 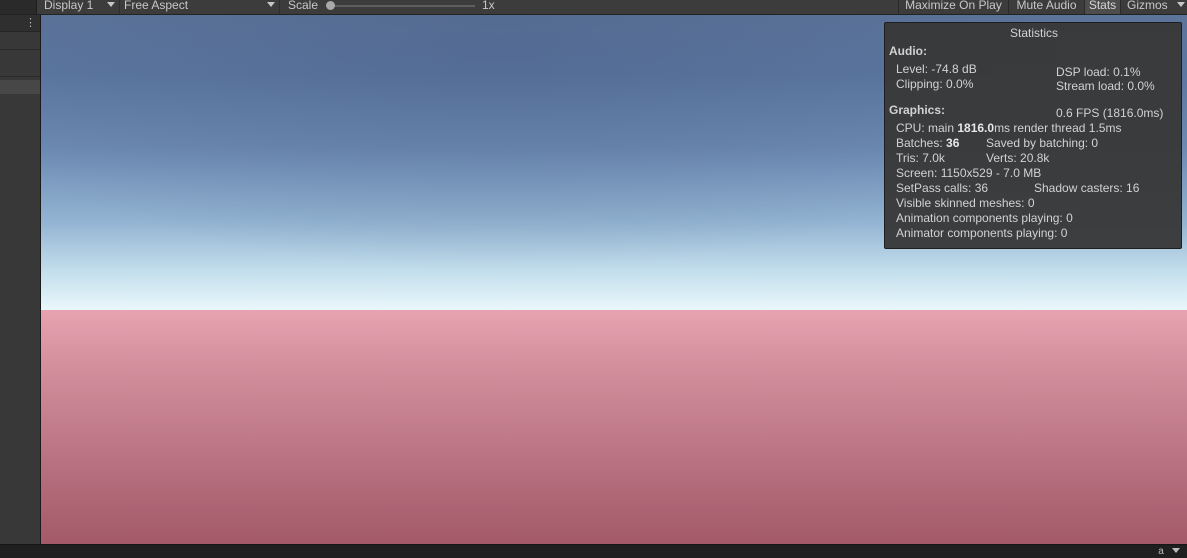 I want to click on gizmos-button: Gizmos, so click(x=1147, y=7).